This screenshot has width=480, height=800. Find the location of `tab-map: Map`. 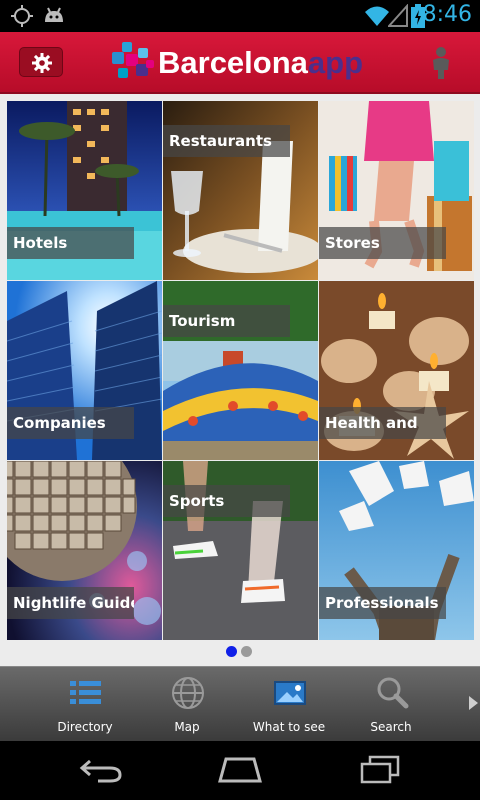

tab-map: Map is located at coordinates (187, 704).